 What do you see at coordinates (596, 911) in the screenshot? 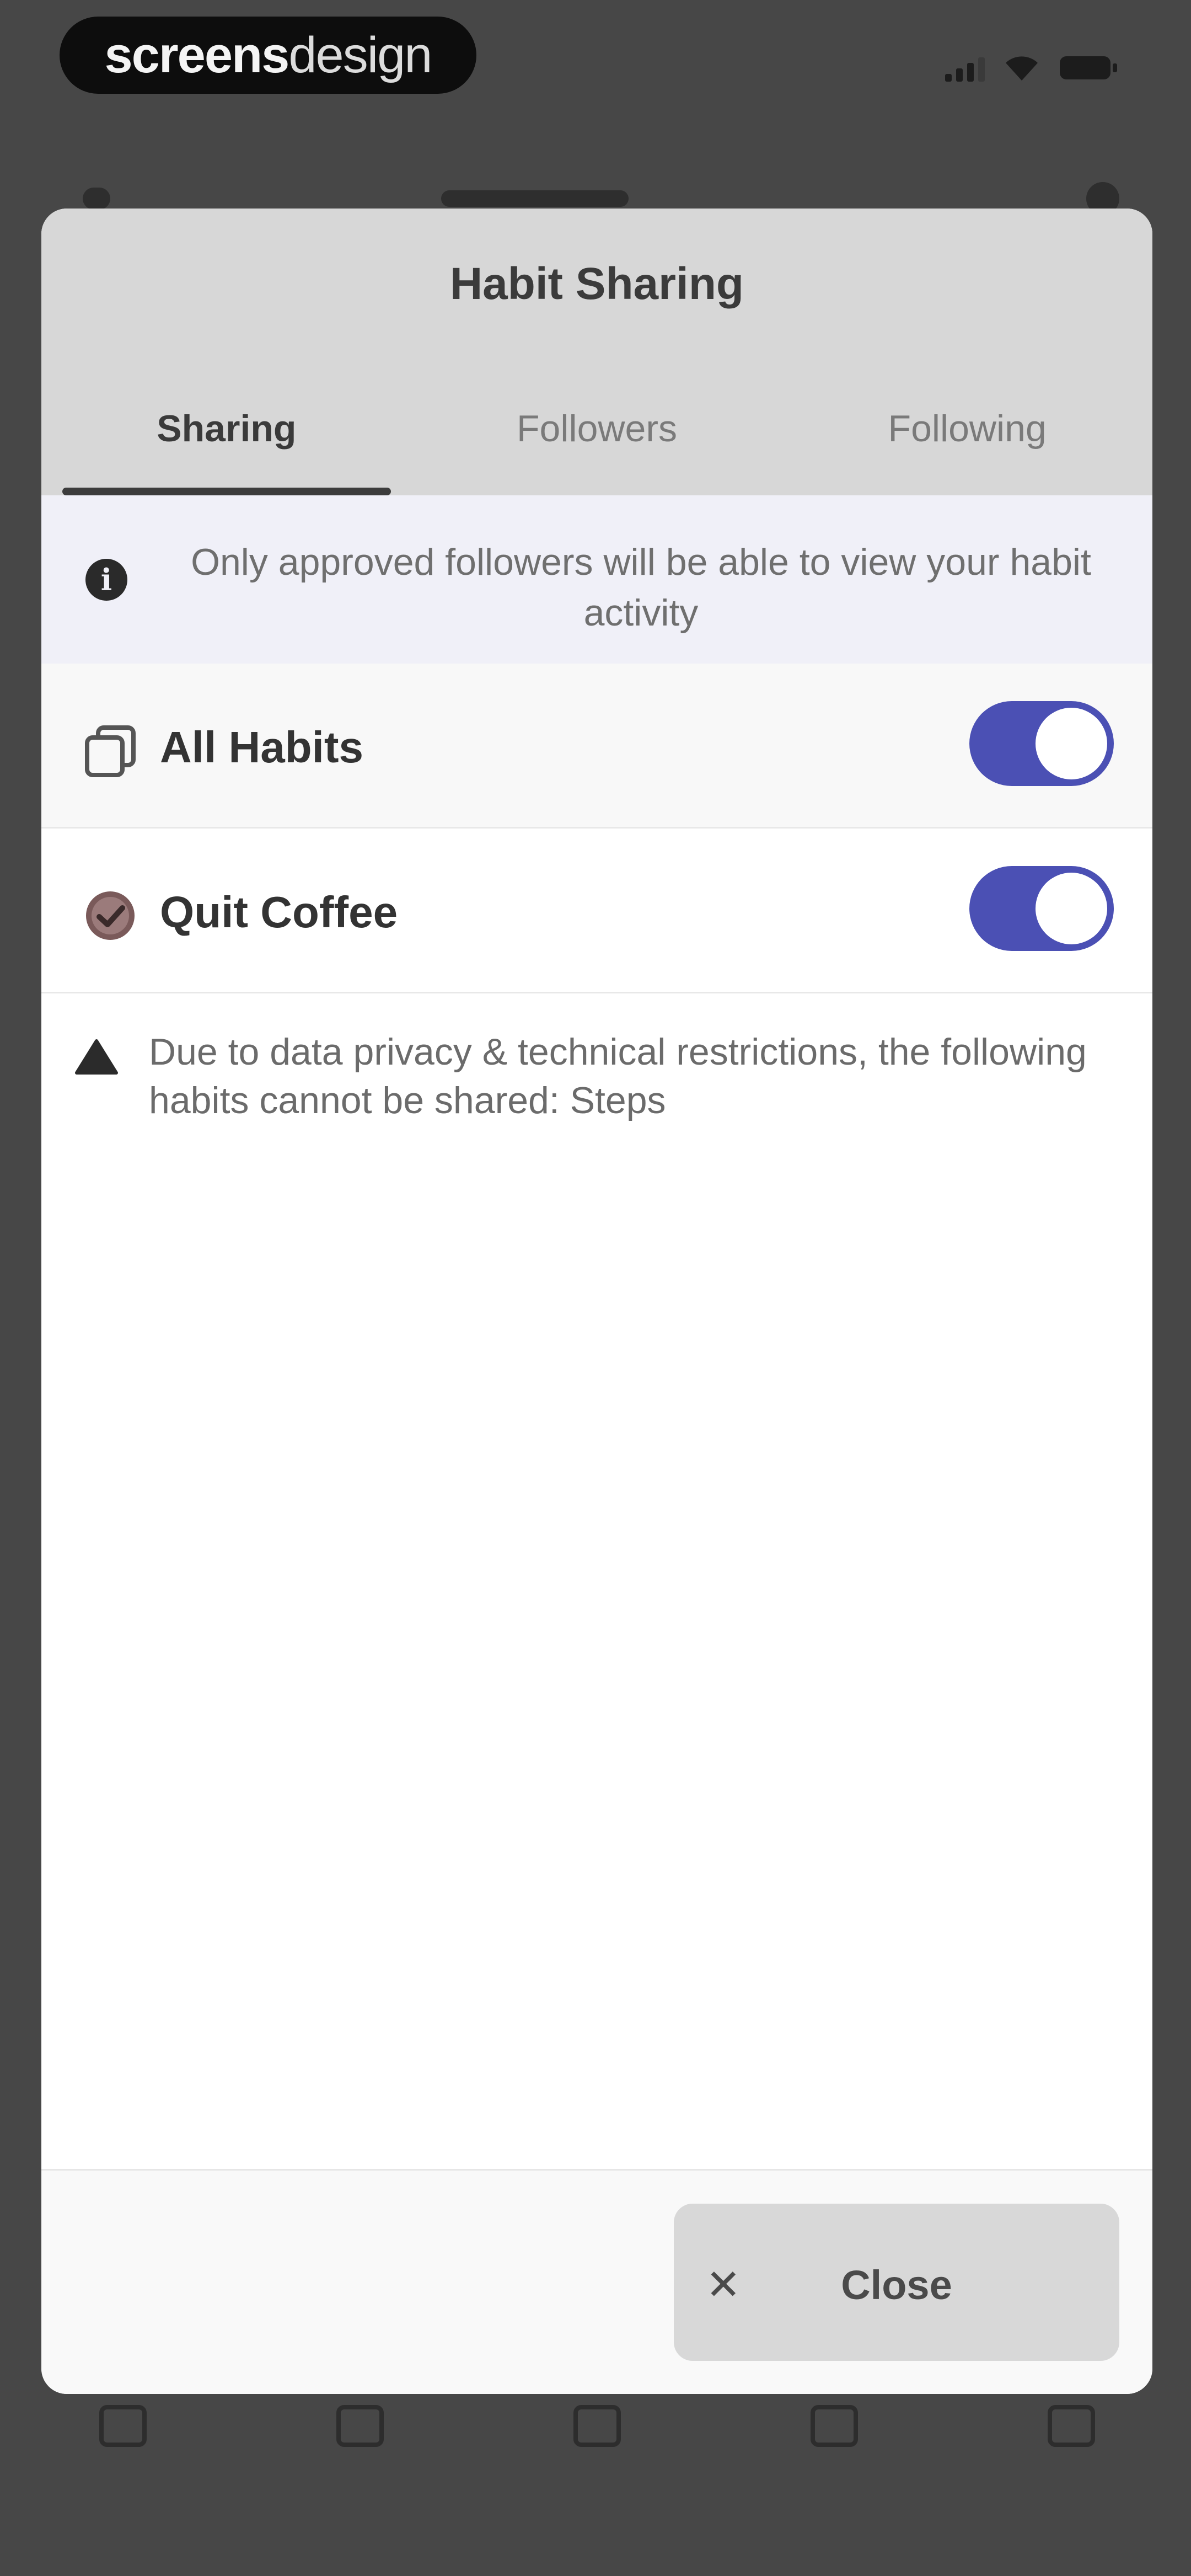
I see `habit-row-quit-coffee: Quit Coffee` at bounding box center [596, 911].